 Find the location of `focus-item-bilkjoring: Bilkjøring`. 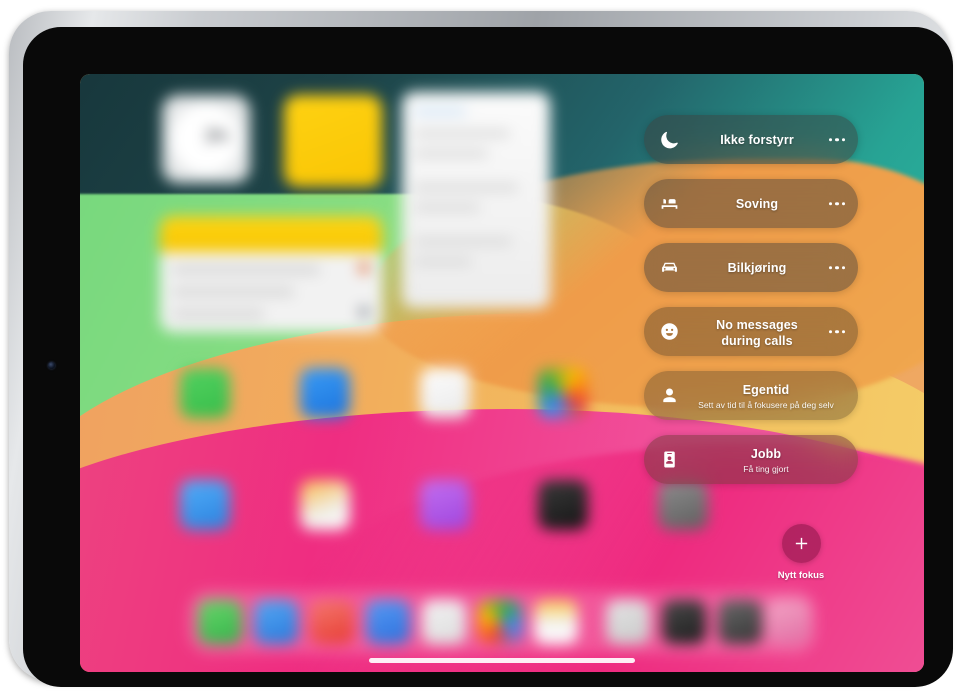

focus-item-bilkjoring: Bilkjøring is located at coordinates (751, 267).